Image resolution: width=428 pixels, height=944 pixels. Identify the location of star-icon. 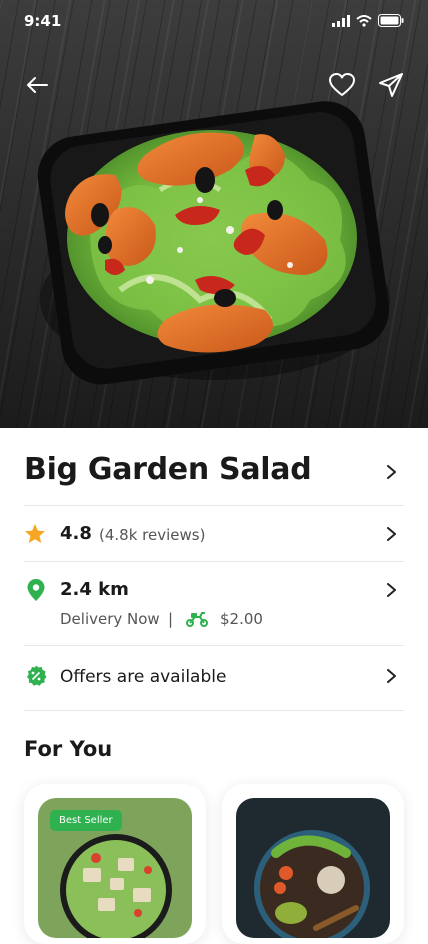
(35, 533).